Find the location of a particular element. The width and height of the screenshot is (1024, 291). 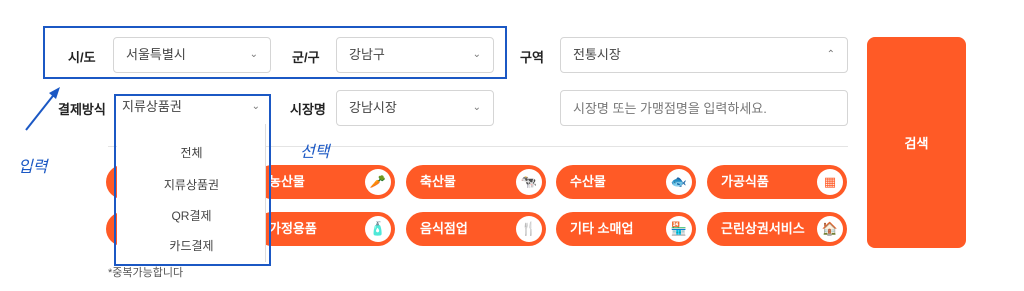

category-processed-food: 가공식품 ▦ is located at coordinates (777, 182).